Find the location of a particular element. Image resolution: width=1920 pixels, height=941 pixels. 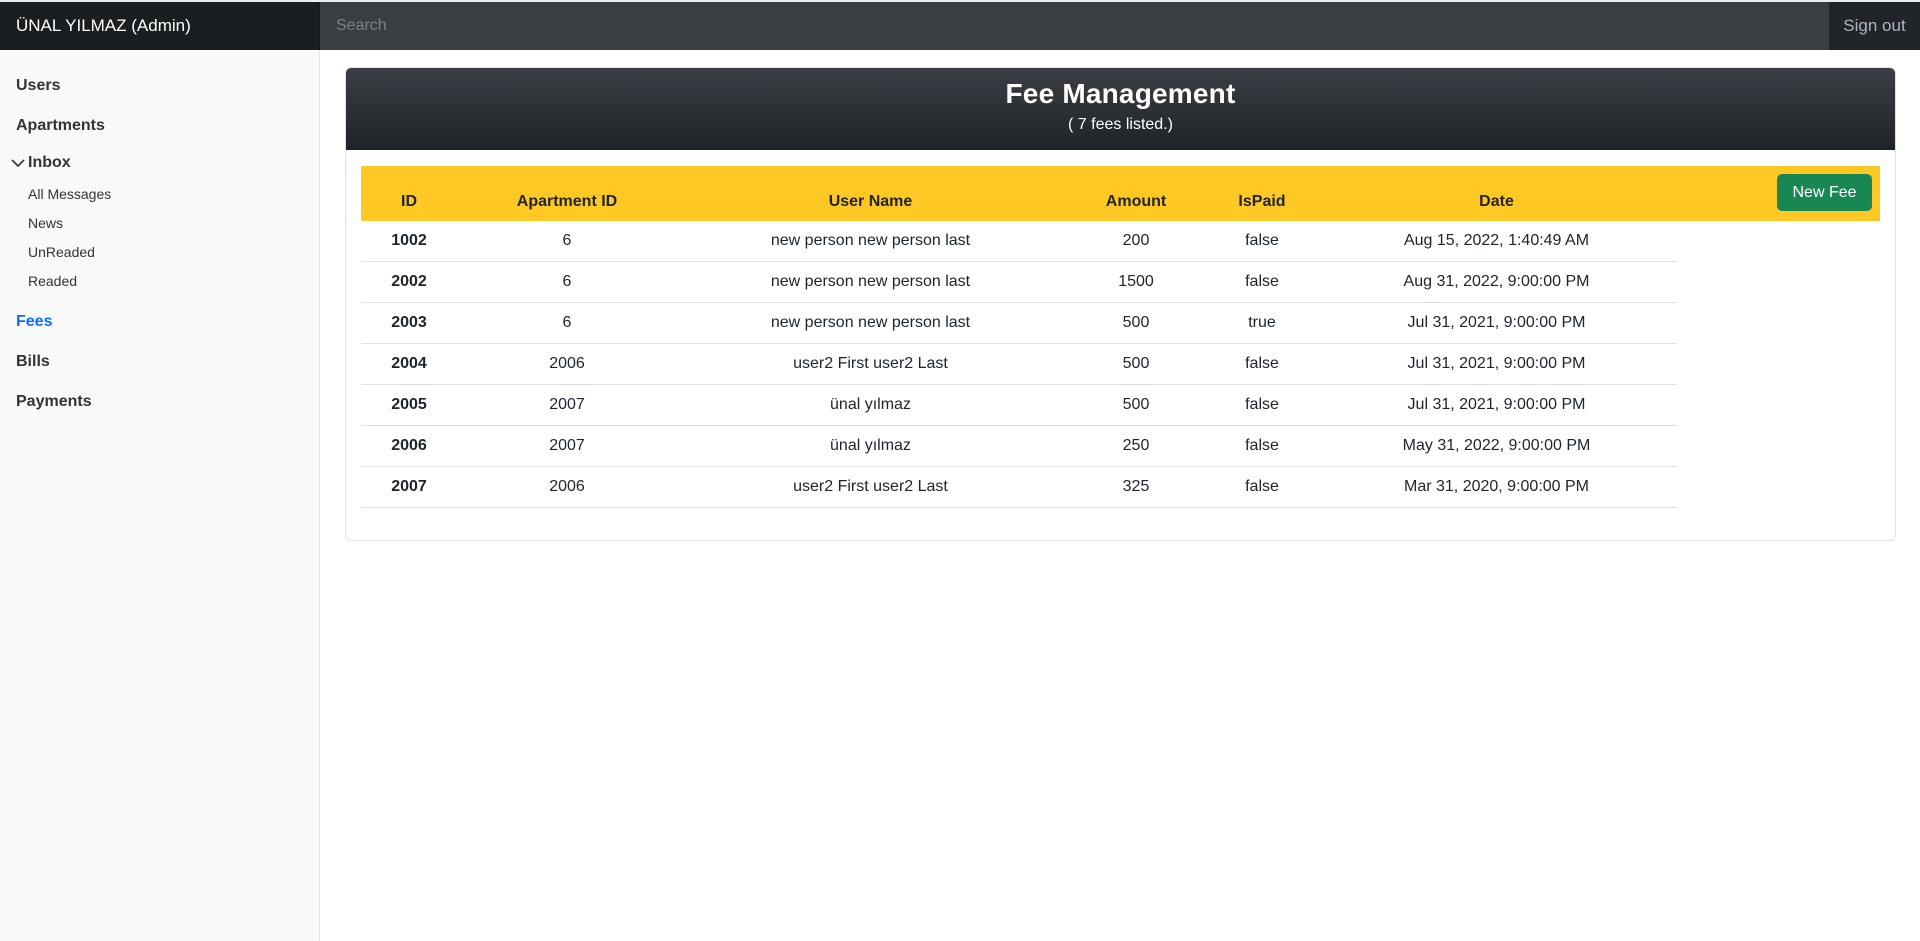

column-header-user-name: User Name is located at coordinates (870, 201).